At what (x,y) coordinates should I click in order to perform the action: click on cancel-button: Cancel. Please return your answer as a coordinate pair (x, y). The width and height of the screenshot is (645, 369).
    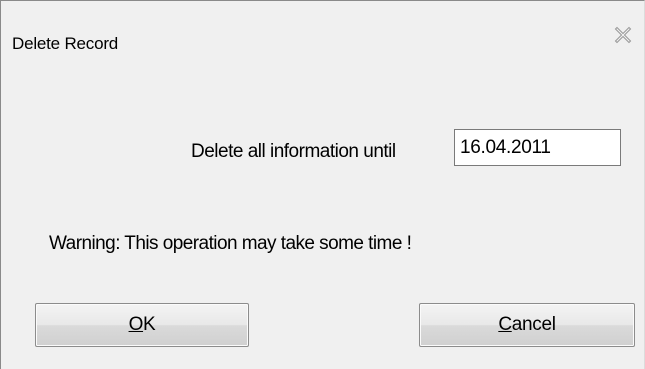
    Looking at the image, I should click on (527, 325).